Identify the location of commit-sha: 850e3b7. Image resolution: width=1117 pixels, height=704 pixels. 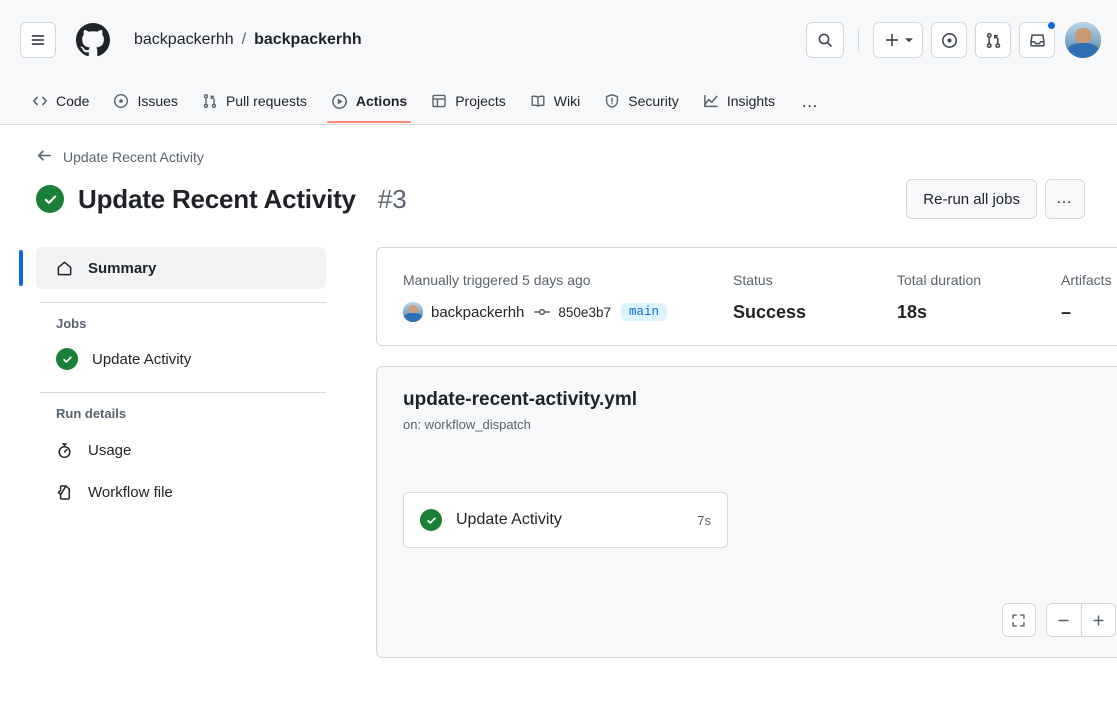
(584, 312).